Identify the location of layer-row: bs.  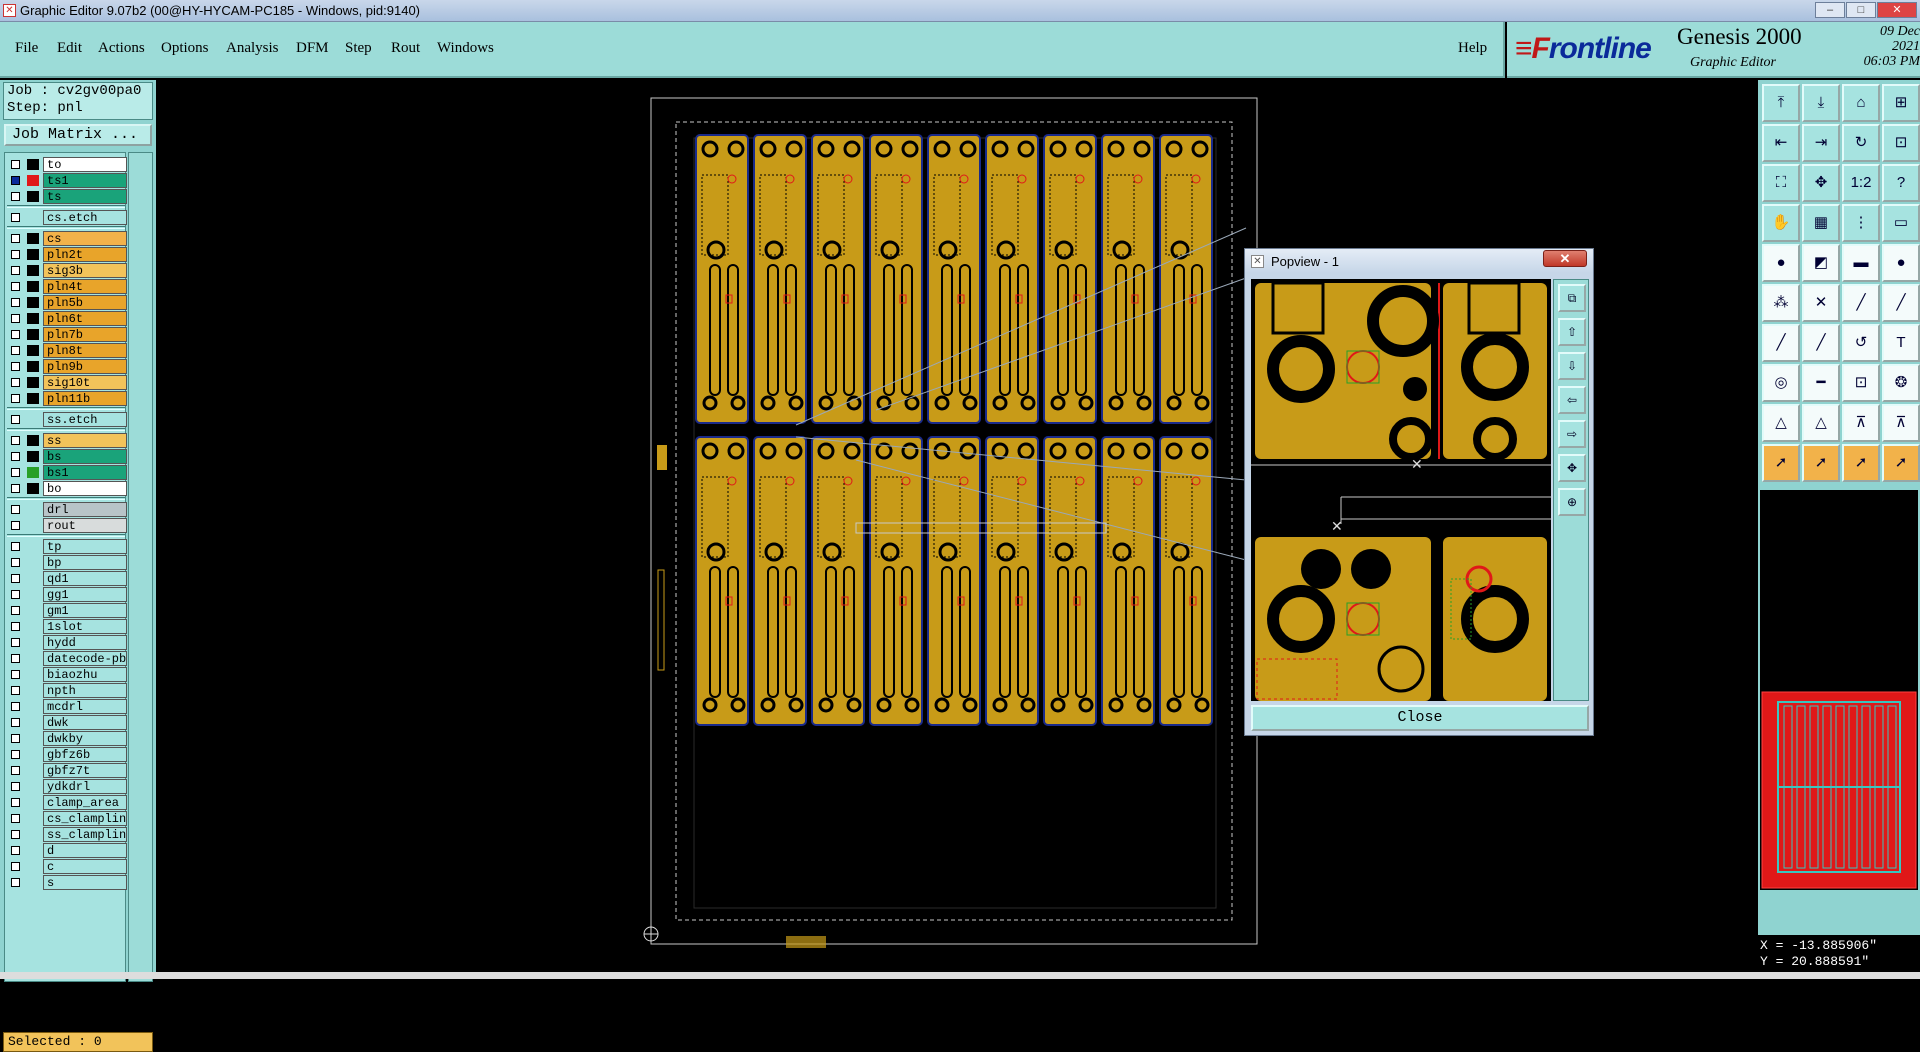
(67, 456).